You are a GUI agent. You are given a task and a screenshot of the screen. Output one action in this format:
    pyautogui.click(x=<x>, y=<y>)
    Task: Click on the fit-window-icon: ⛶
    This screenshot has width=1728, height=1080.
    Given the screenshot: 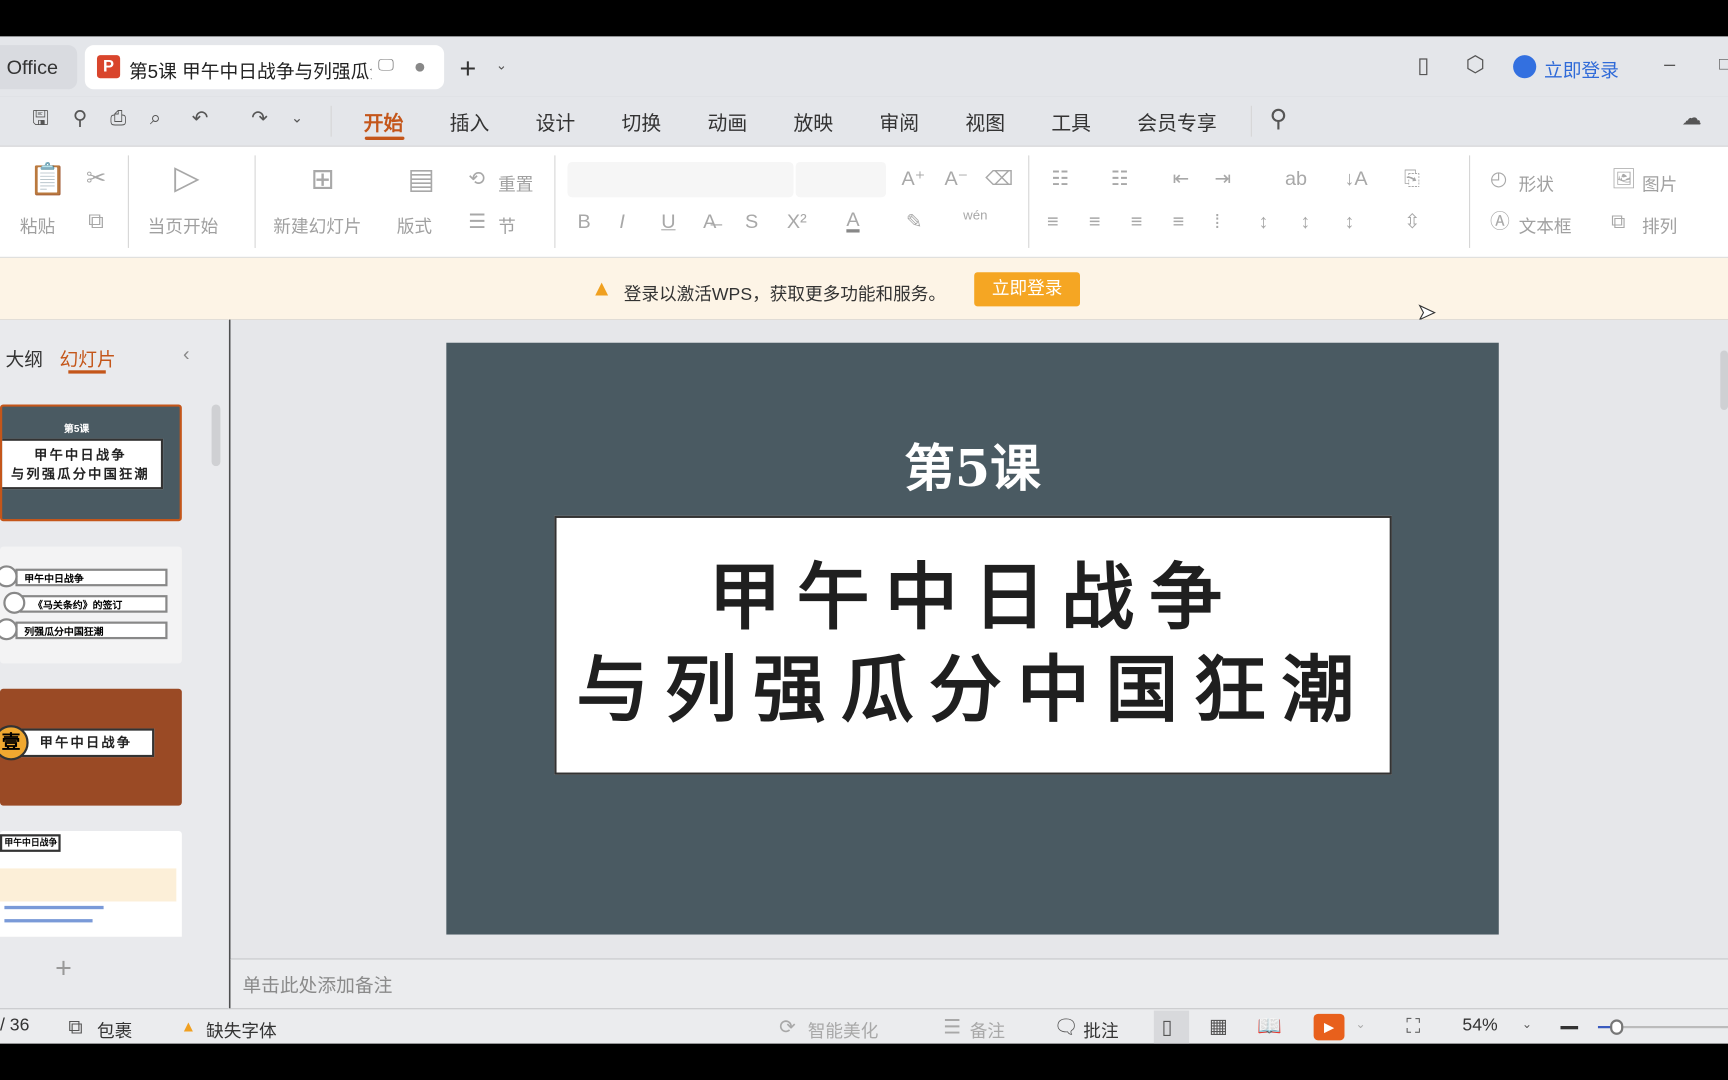 What is the action you would take?
    pyautogui.click(x=1413, y=1026)
    